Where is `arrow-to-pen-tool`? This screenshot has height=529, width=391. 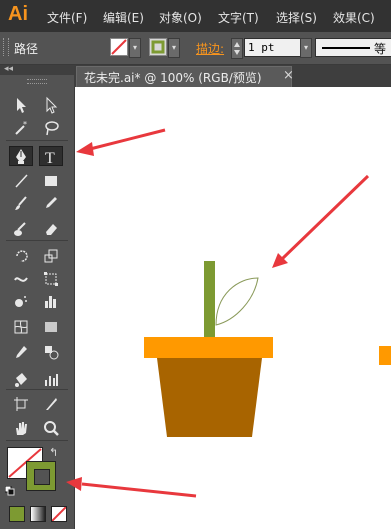
arrow-to-pen-tool is located at coordinates (127, 139).